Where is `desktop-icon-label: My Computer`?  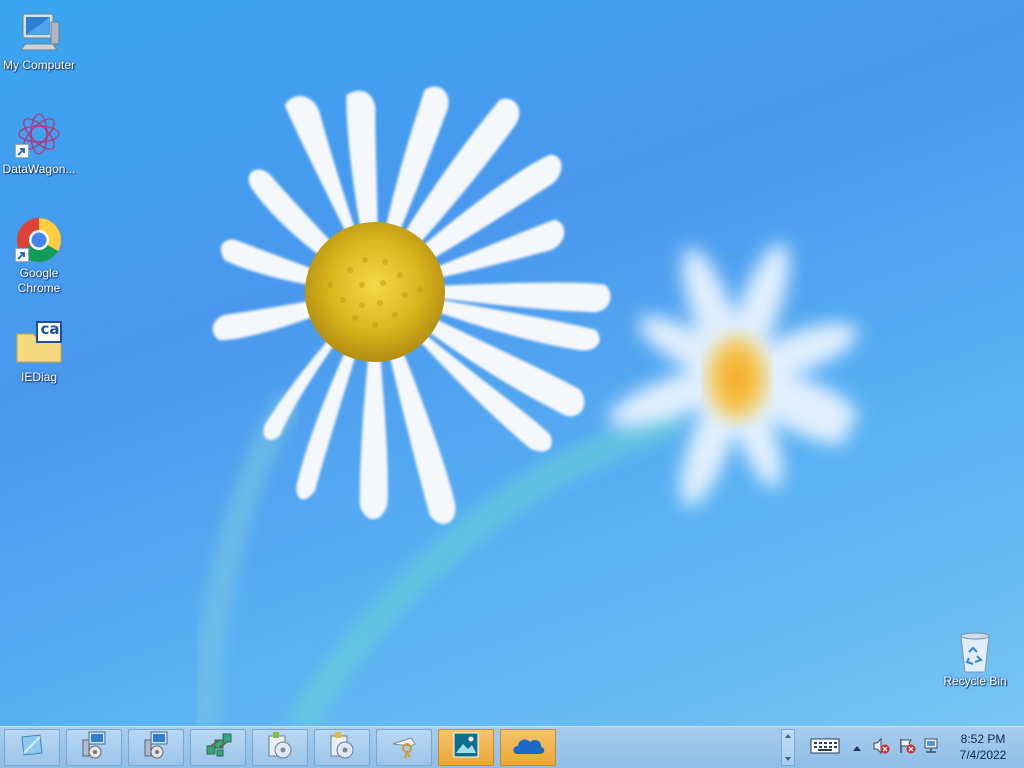
desktop-icon-label: My Computer is located at coordinates (39, 65).